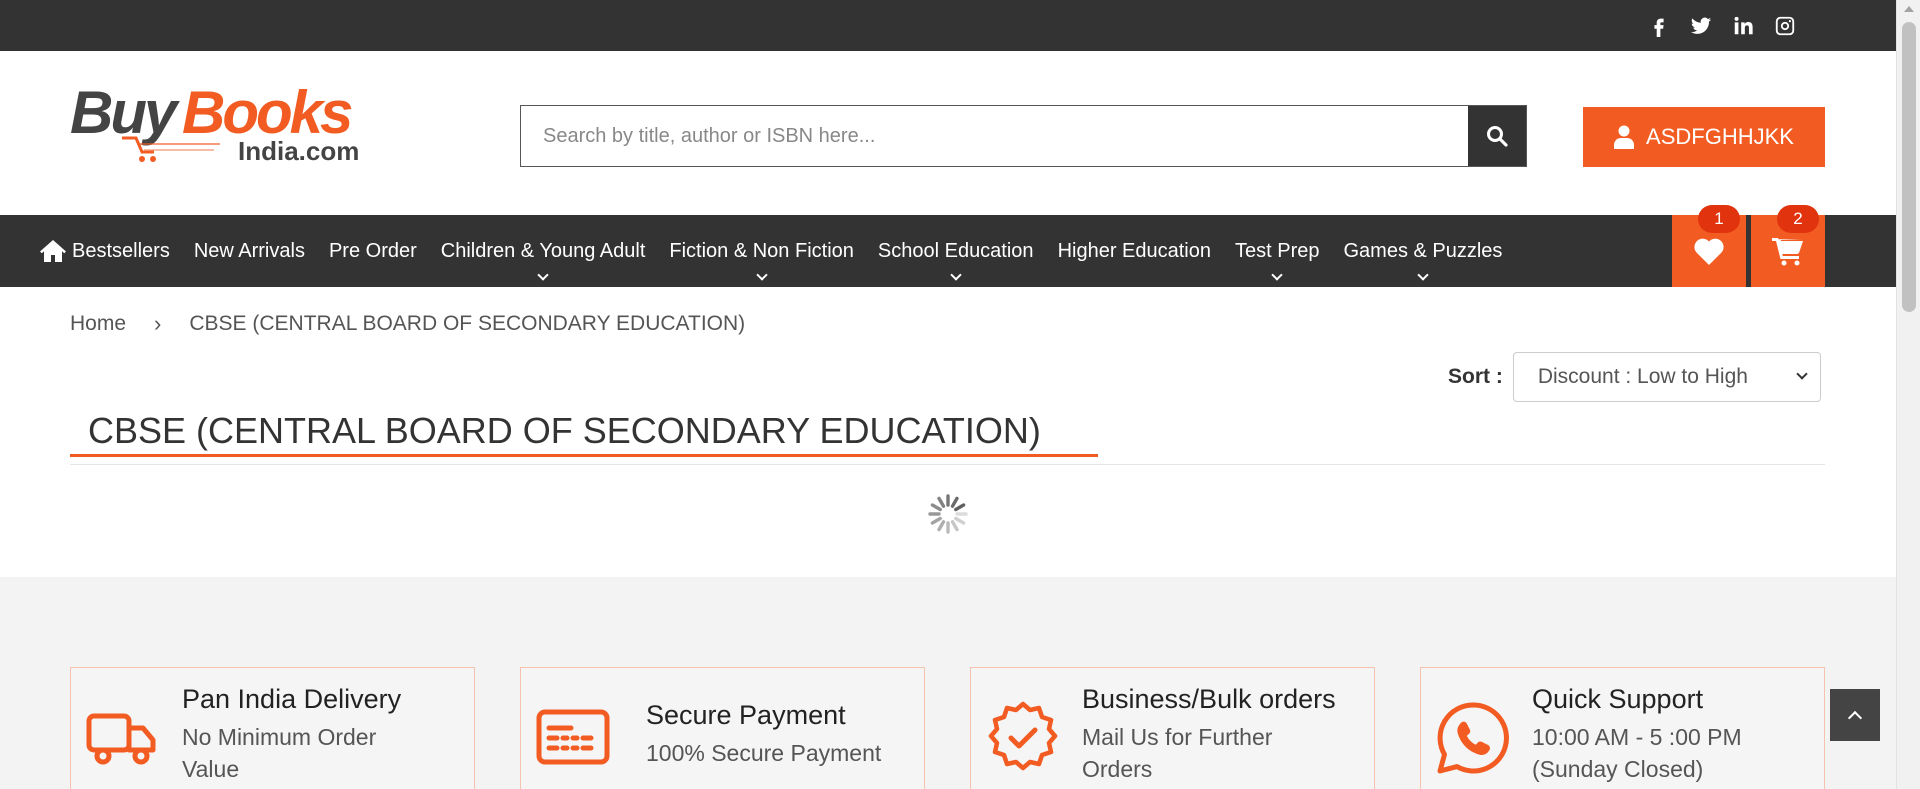  What do you see at coordinates (1422, 251) in the screenshot?
I see `nav-item-games-puzzles: Games & Puzzles` at bounding box center [1422, 251].